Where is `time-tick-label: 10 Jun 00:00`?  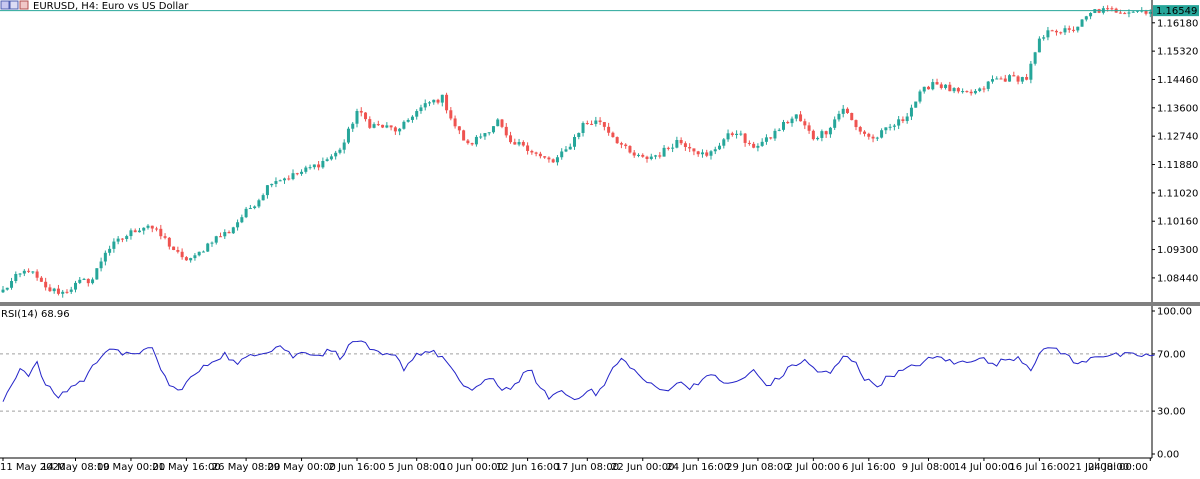 time-tick-label: 10 Jun 00:00 is located at coordinates (472, 467).